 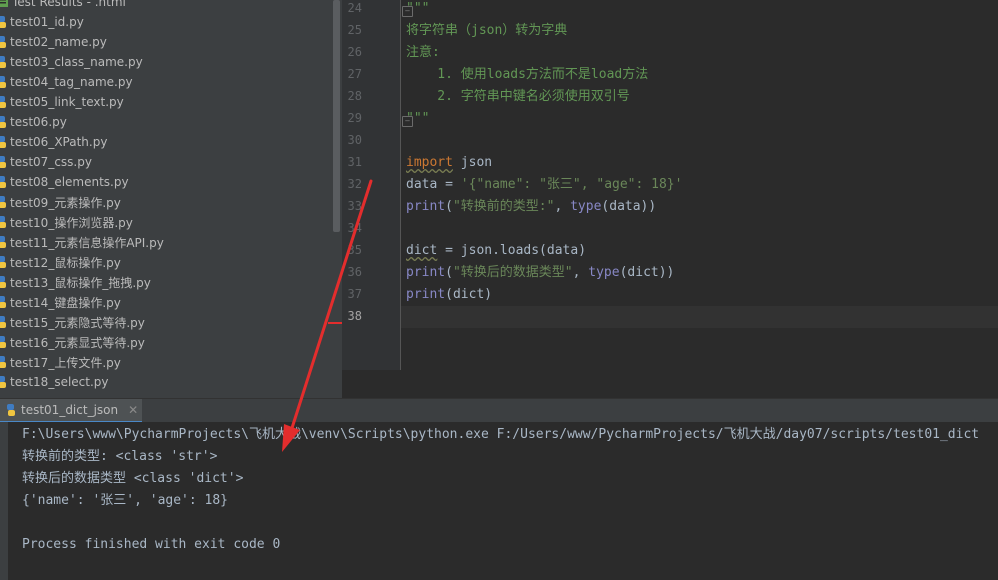 I want to click on tree-item-label: test02_name.py, so click(x=58, y=42).